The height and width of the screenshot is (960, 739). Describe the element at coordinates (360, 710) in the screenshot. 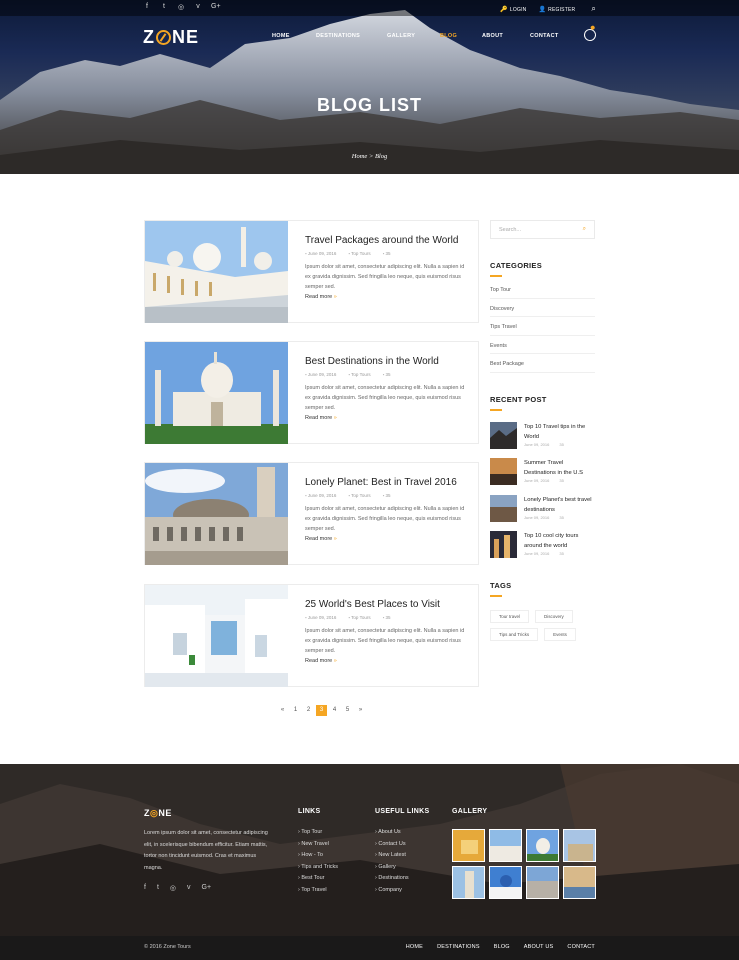

I see `pagination-next: »` at that location.